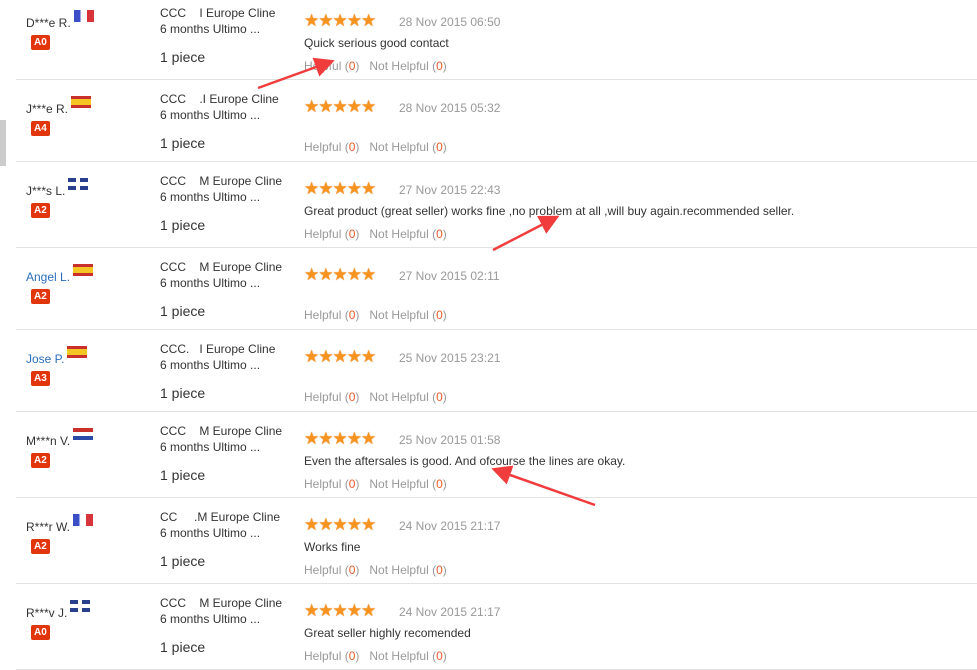  Describe the element at coordinates (352, 656) in the screenshot. I see `helpful-count: 0` at that location.